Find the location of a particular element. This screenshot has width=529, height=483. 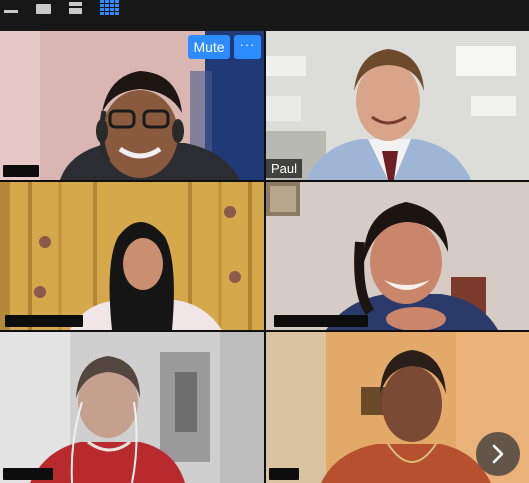

participant-name-label: Paul is located at coordinates (284, 168).